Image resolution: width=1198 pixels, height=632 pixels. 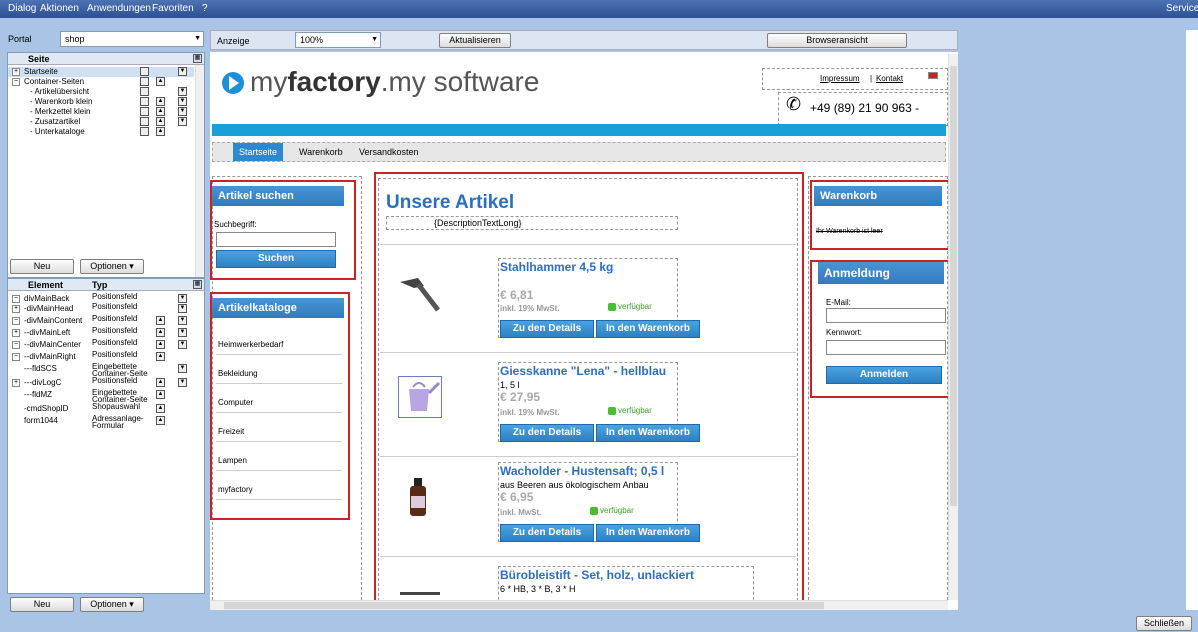 I want to click on menu-help: ?, so click(x=205, y=8).